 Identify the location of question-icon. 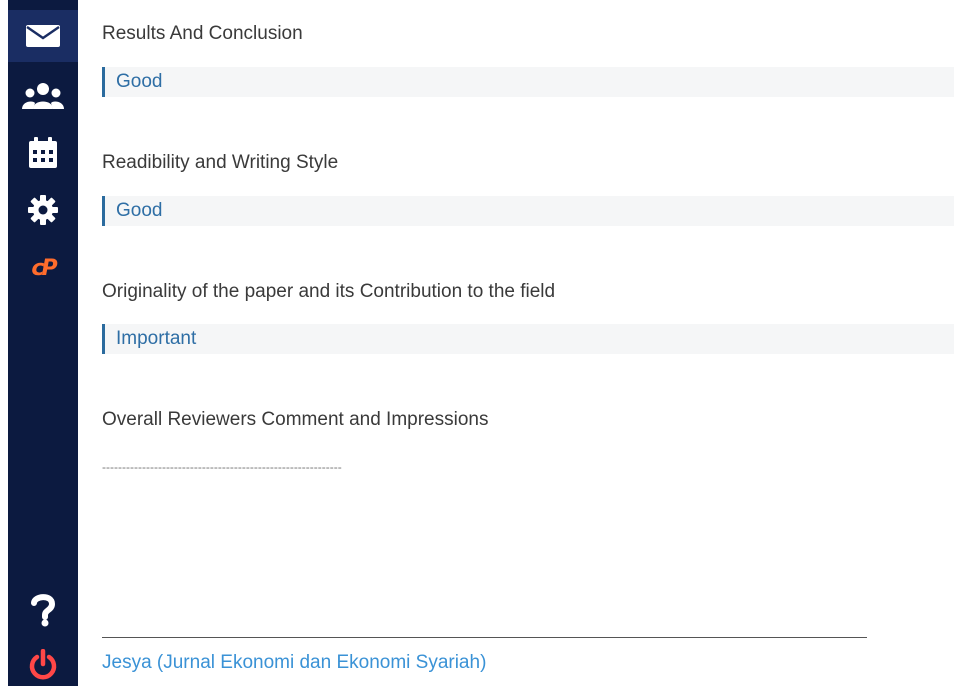
(43, 610).